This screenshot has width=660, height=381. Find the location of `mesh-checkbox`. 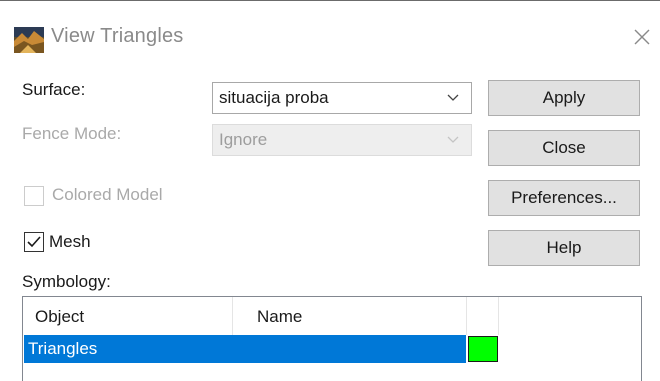

mesh-checkbox is located at coordinates (34, 242).